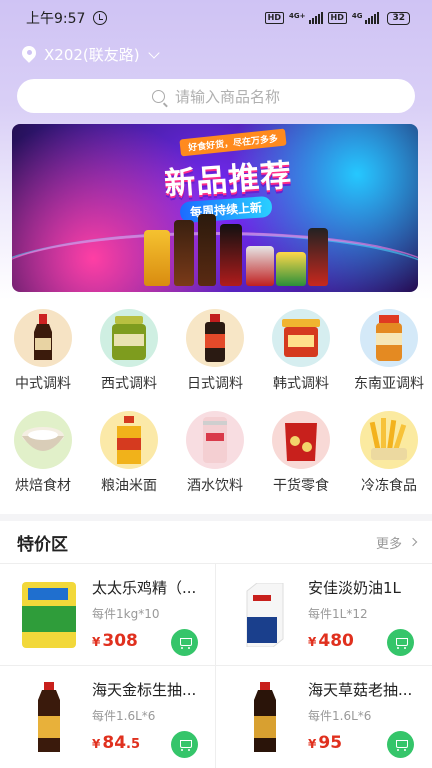 The height and width of the screenshot is (768, 432). Describe the element at coordinates (389, 338) in the screenshot. I see `jar-icon` at that location.